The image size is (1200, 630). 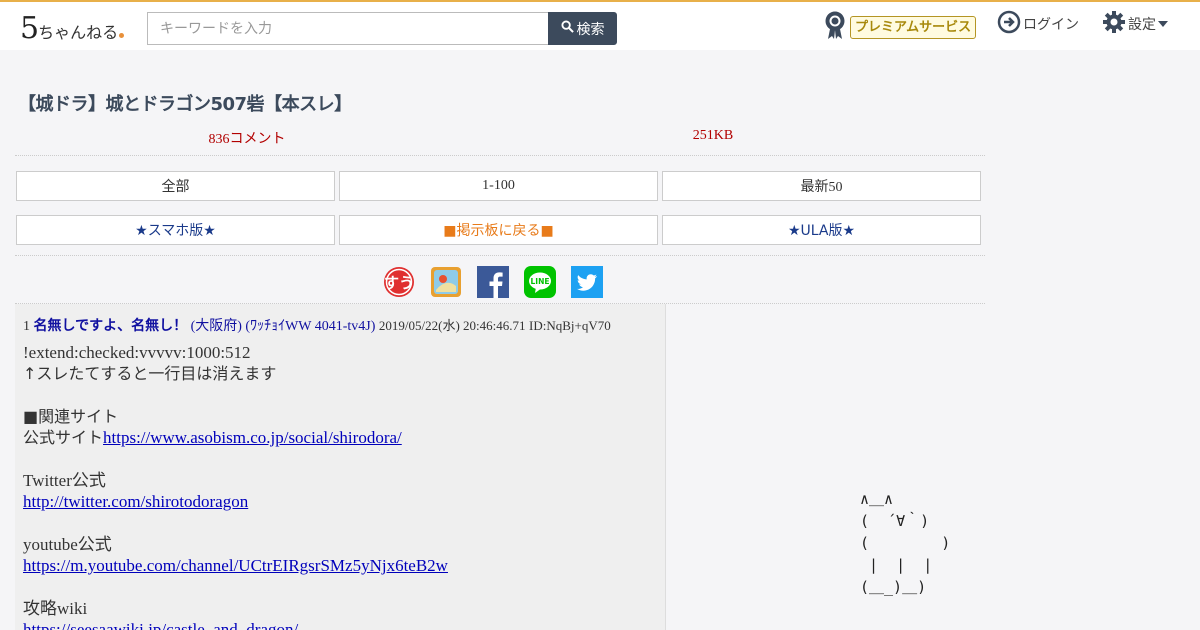 What do you see at coordinates (338, 501) in the screenshot?
I see `post-line: http://twitter.com/shirotodoragon` at bounding box center [338, 501].